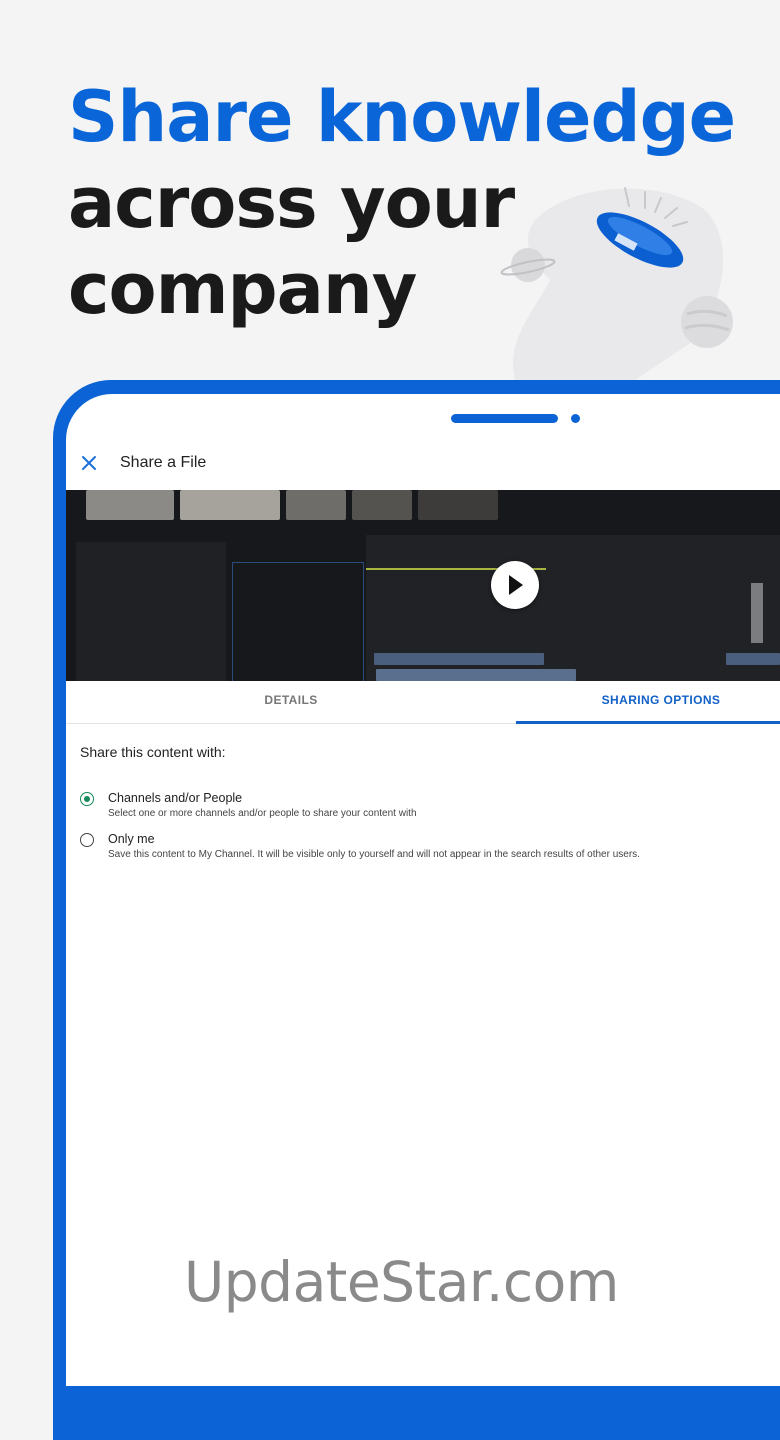 Image resolution: width=780 pixels, height=1440 pixels. I want to click on play-icon, so click(516, 585).